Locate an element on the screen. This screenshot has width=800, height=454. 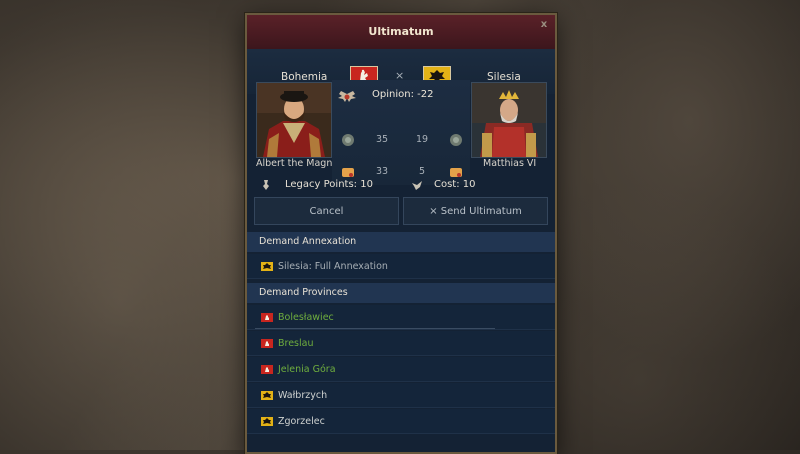
relations-panel: Opinion: -22 35 19 33 5 is located at coordinates (401, 132).